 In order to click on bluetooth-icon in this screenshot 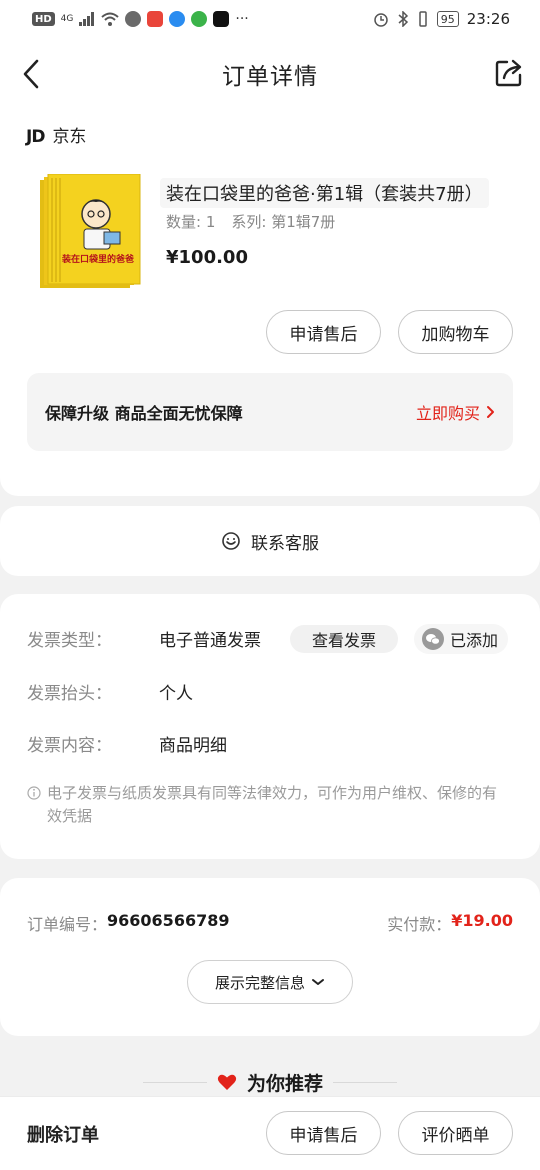, I will do `click(403, 19)`.